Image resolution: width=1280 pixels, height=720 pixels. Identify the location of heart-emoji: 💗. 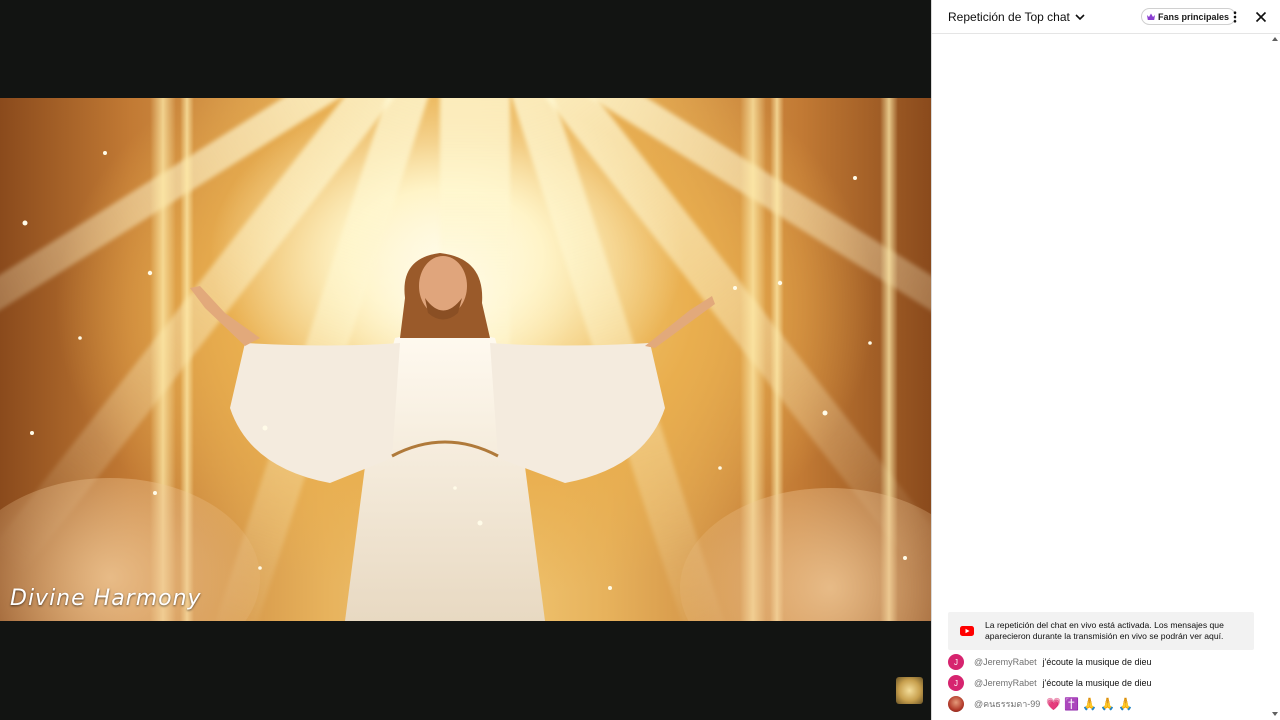
(1054, 704).